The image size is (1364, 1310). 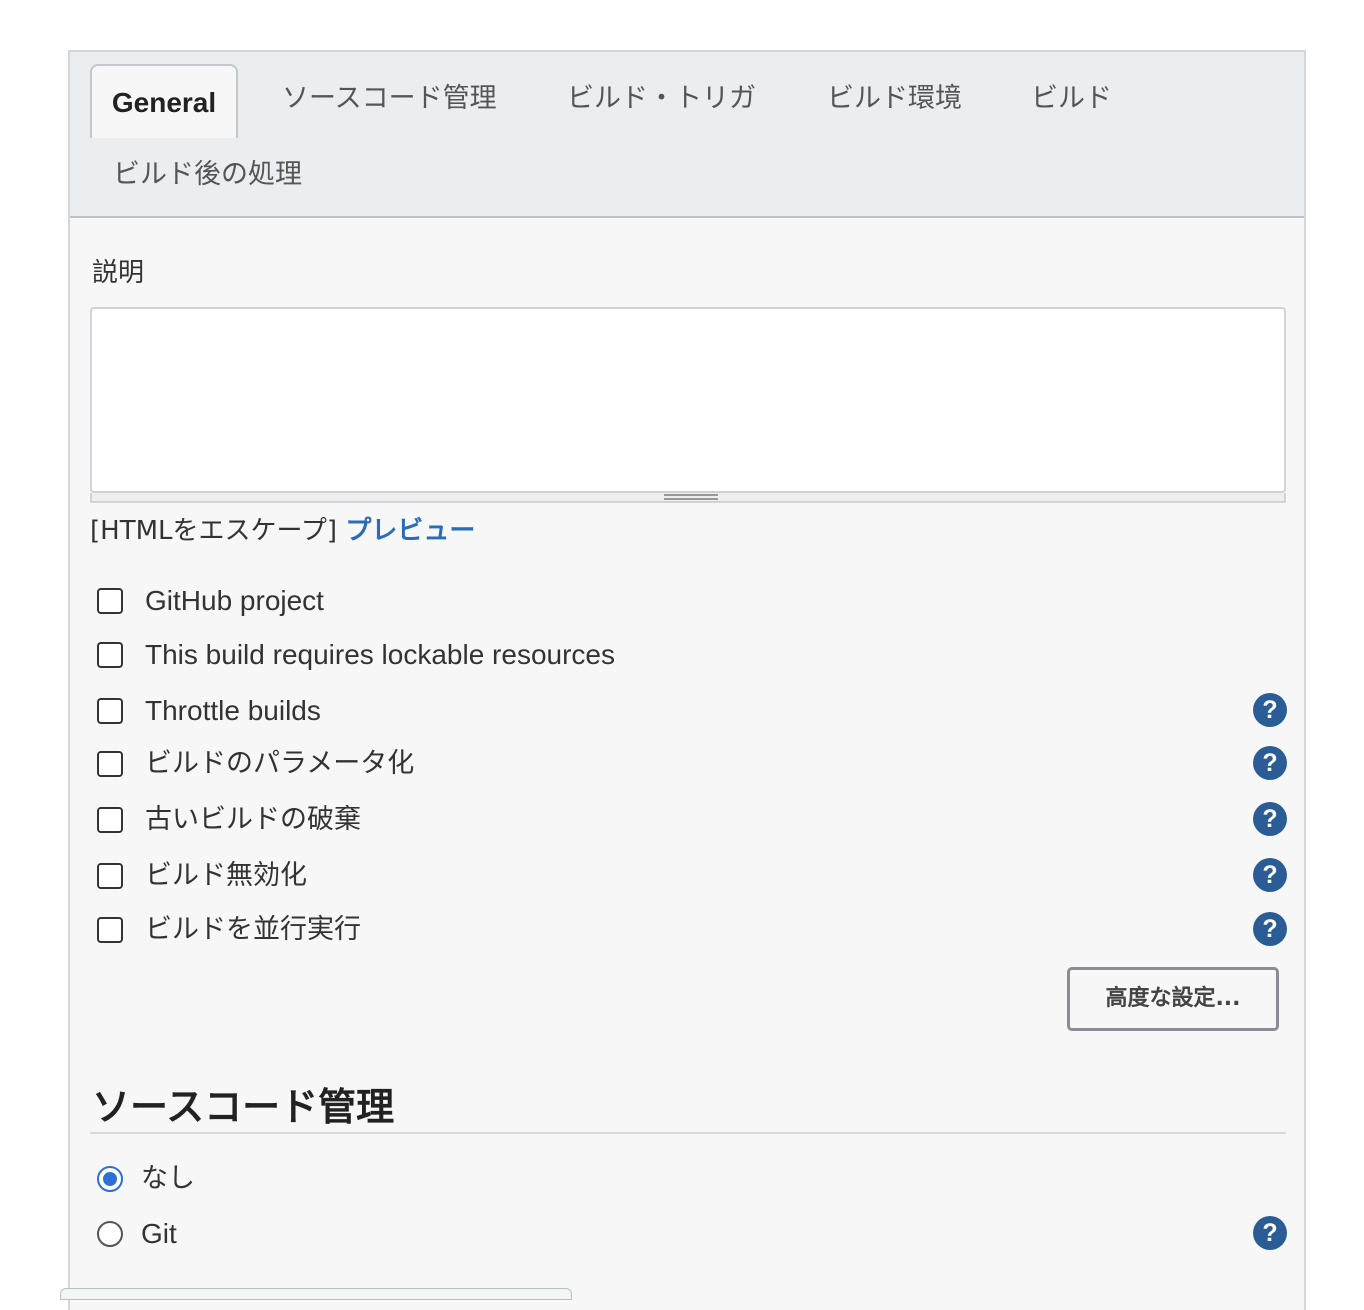 I want to click on option-disable-build: ビルド無効化 ?, so click(x=692, y=877).